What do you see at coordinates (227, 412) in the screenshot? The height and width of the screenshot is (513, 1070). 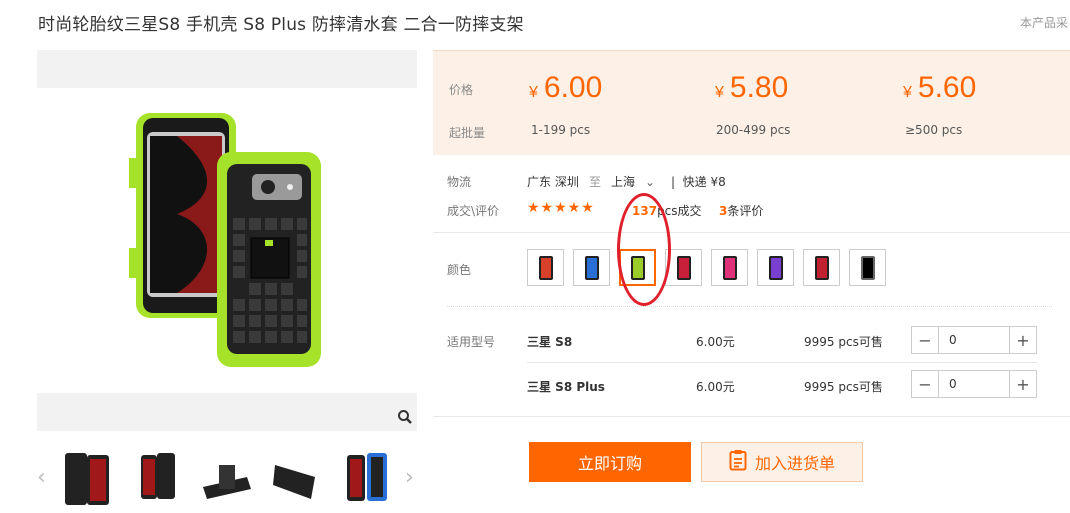 I see `gallery-bottom-bar` at bounding box center [227, 412].